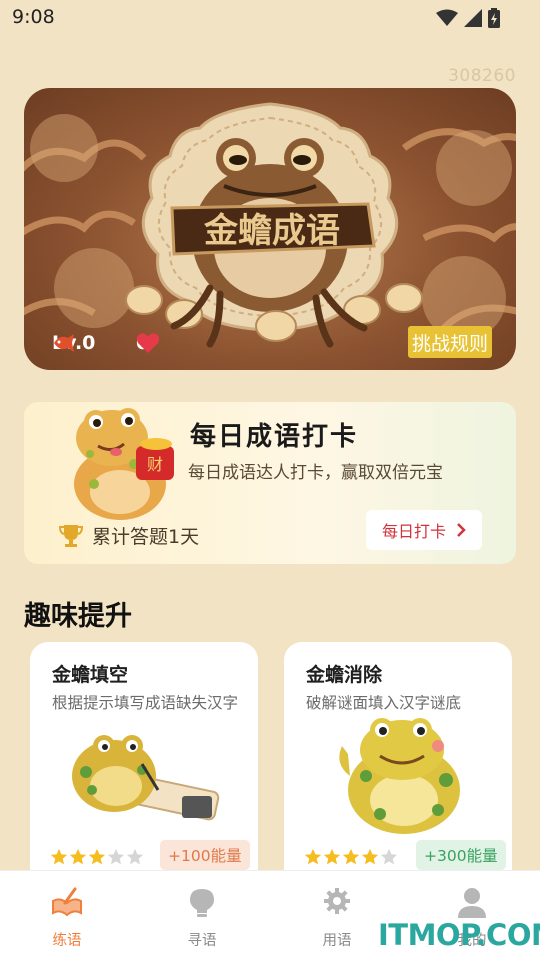 The image size is (540, 960). Describe the element at coordinates (67, 902) in the screenshot. I see `book-pen-icon` at that location.